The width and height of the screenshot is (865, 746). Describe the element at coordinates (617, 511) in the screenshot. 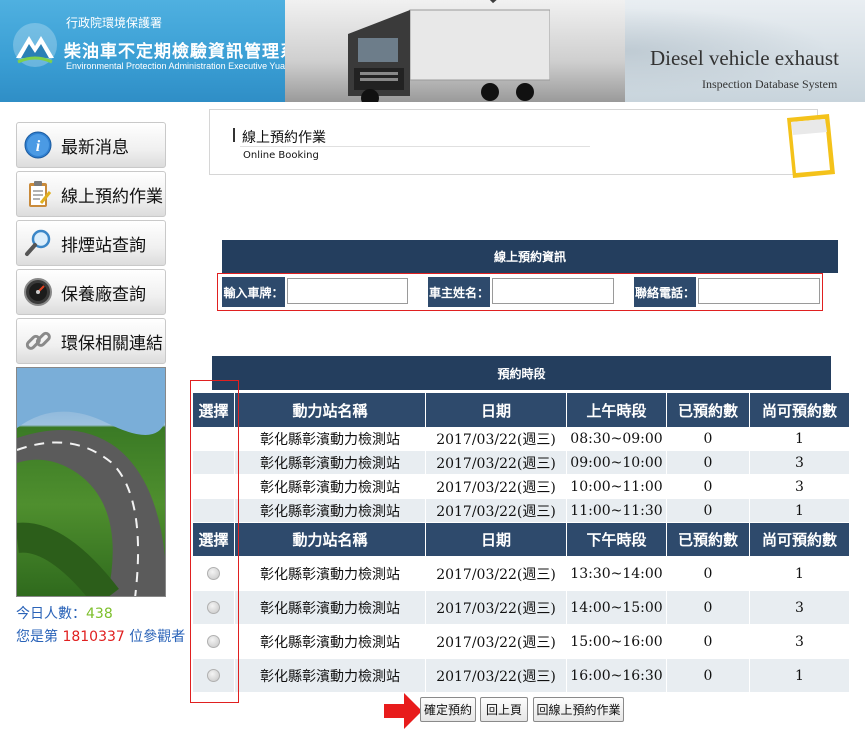

I see `time-cell: 11:00~11:30` at that location.